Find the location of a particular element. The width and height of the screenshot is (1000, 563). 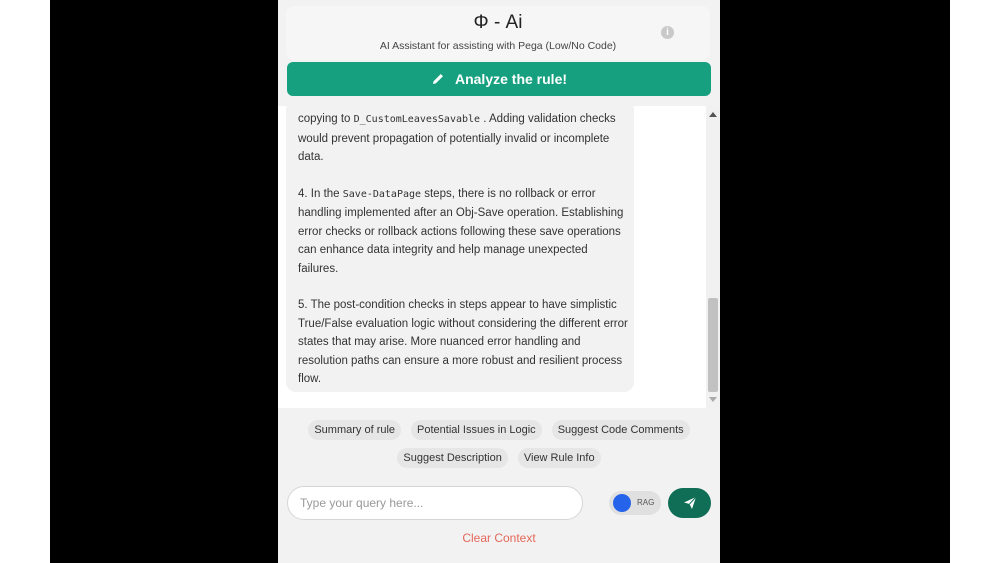

send-icon is located at coordinates (689, 502).